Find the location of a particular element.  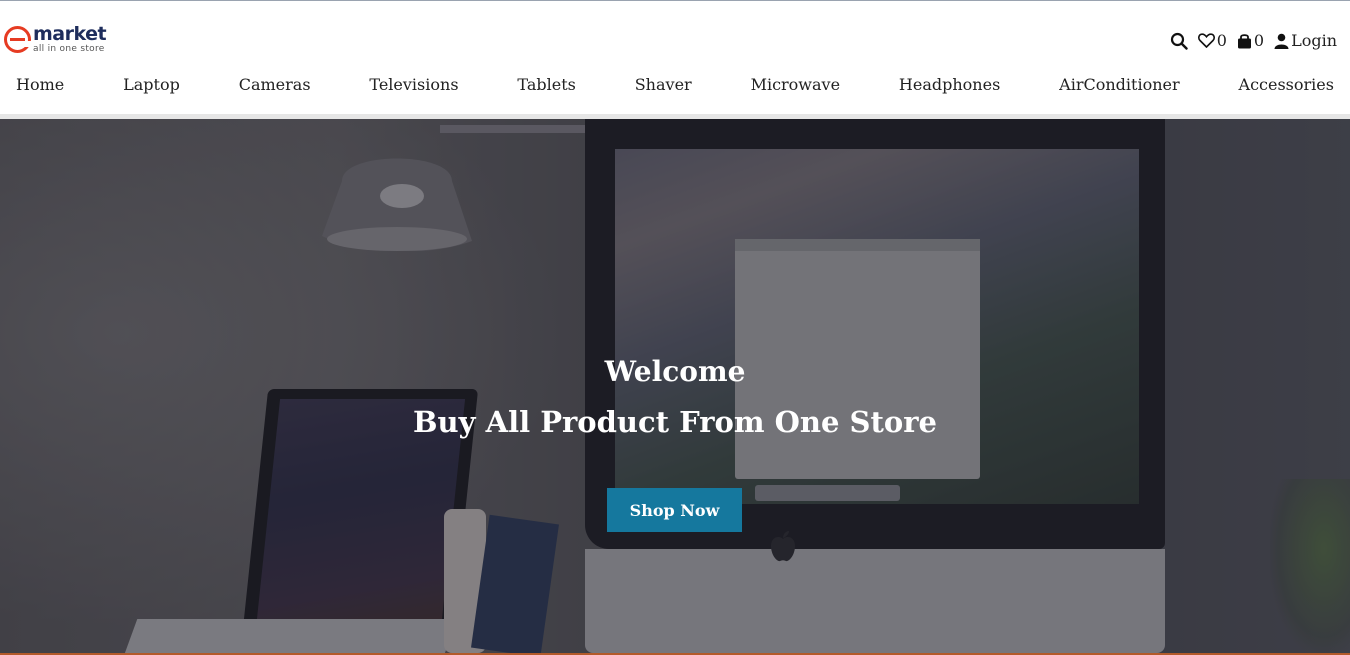

hero-title: Welcome is located at coordinates (675, 371).